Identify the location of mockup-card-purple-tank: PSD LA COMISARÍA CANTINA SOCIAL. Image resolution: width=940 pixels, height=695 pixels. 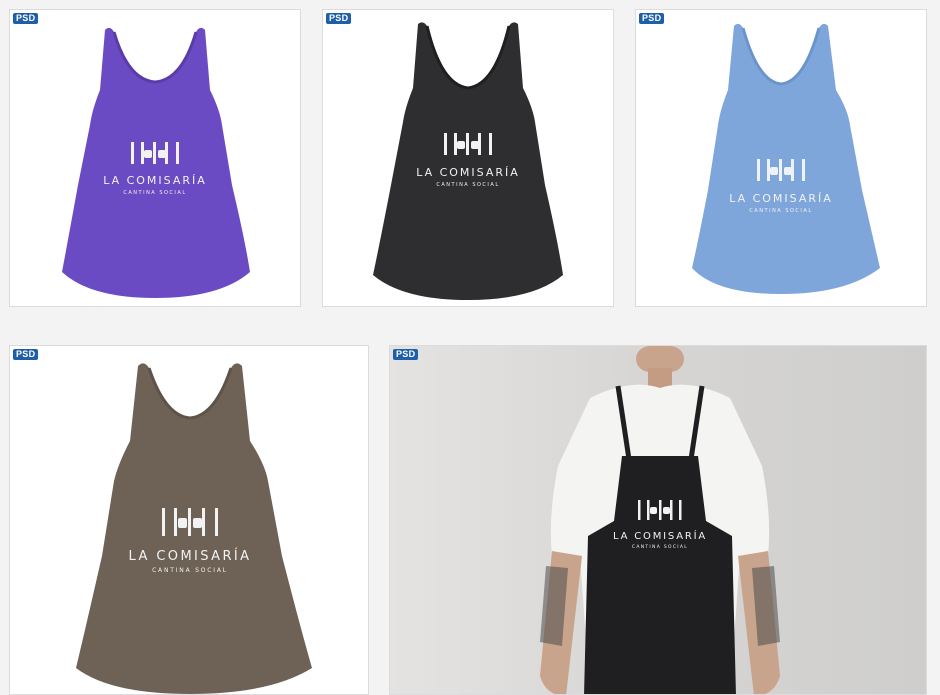
(155, 158).